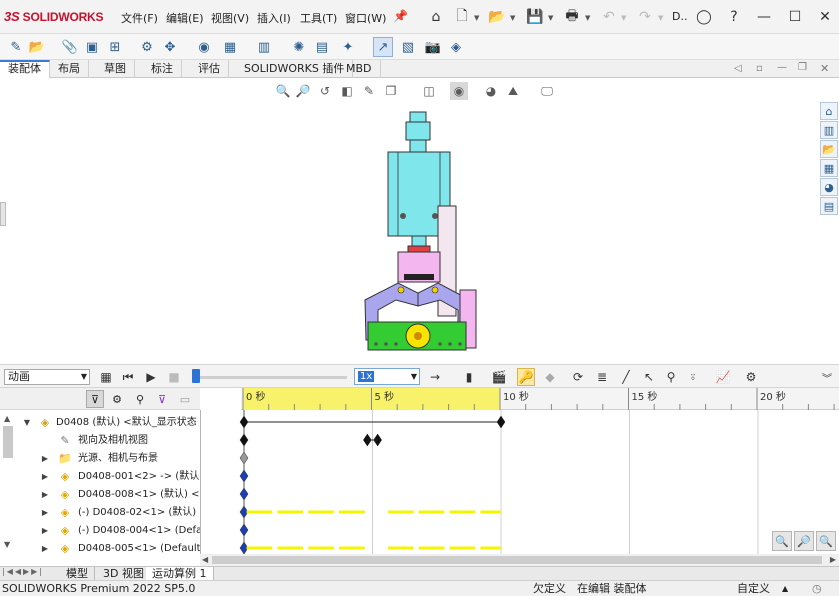 The height and width of the screenshot is (596, 839). Describe the element at coordinates (100, 547) in the screenshot. I see `tree-row-part: ▶ ◈ D0408-005<1> (Default)` at that location.